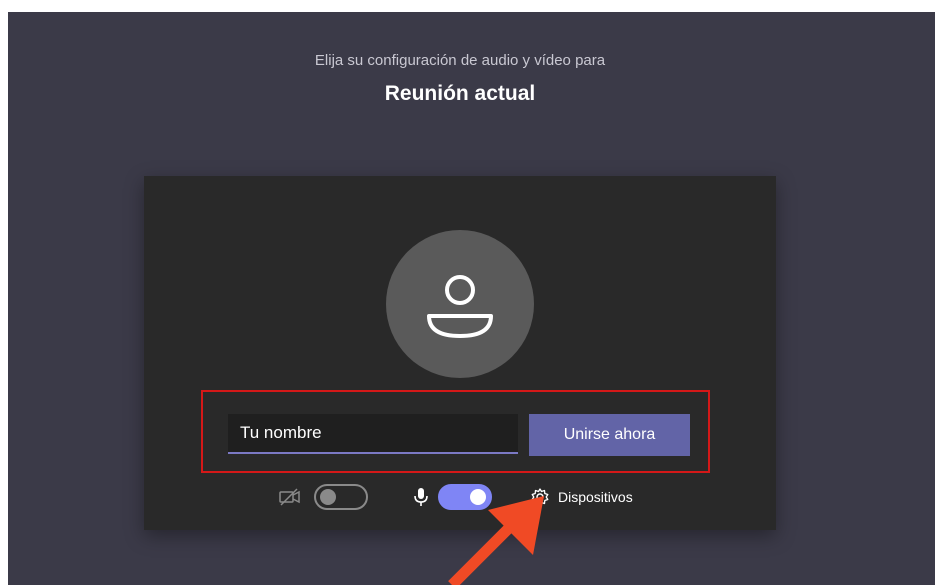 Image resolution: width=935 pixels, height=585 pixels. Describe the element at coordinates (460, 93) in the screenshot. I see `meeting-title: Reunión actual` at that location.